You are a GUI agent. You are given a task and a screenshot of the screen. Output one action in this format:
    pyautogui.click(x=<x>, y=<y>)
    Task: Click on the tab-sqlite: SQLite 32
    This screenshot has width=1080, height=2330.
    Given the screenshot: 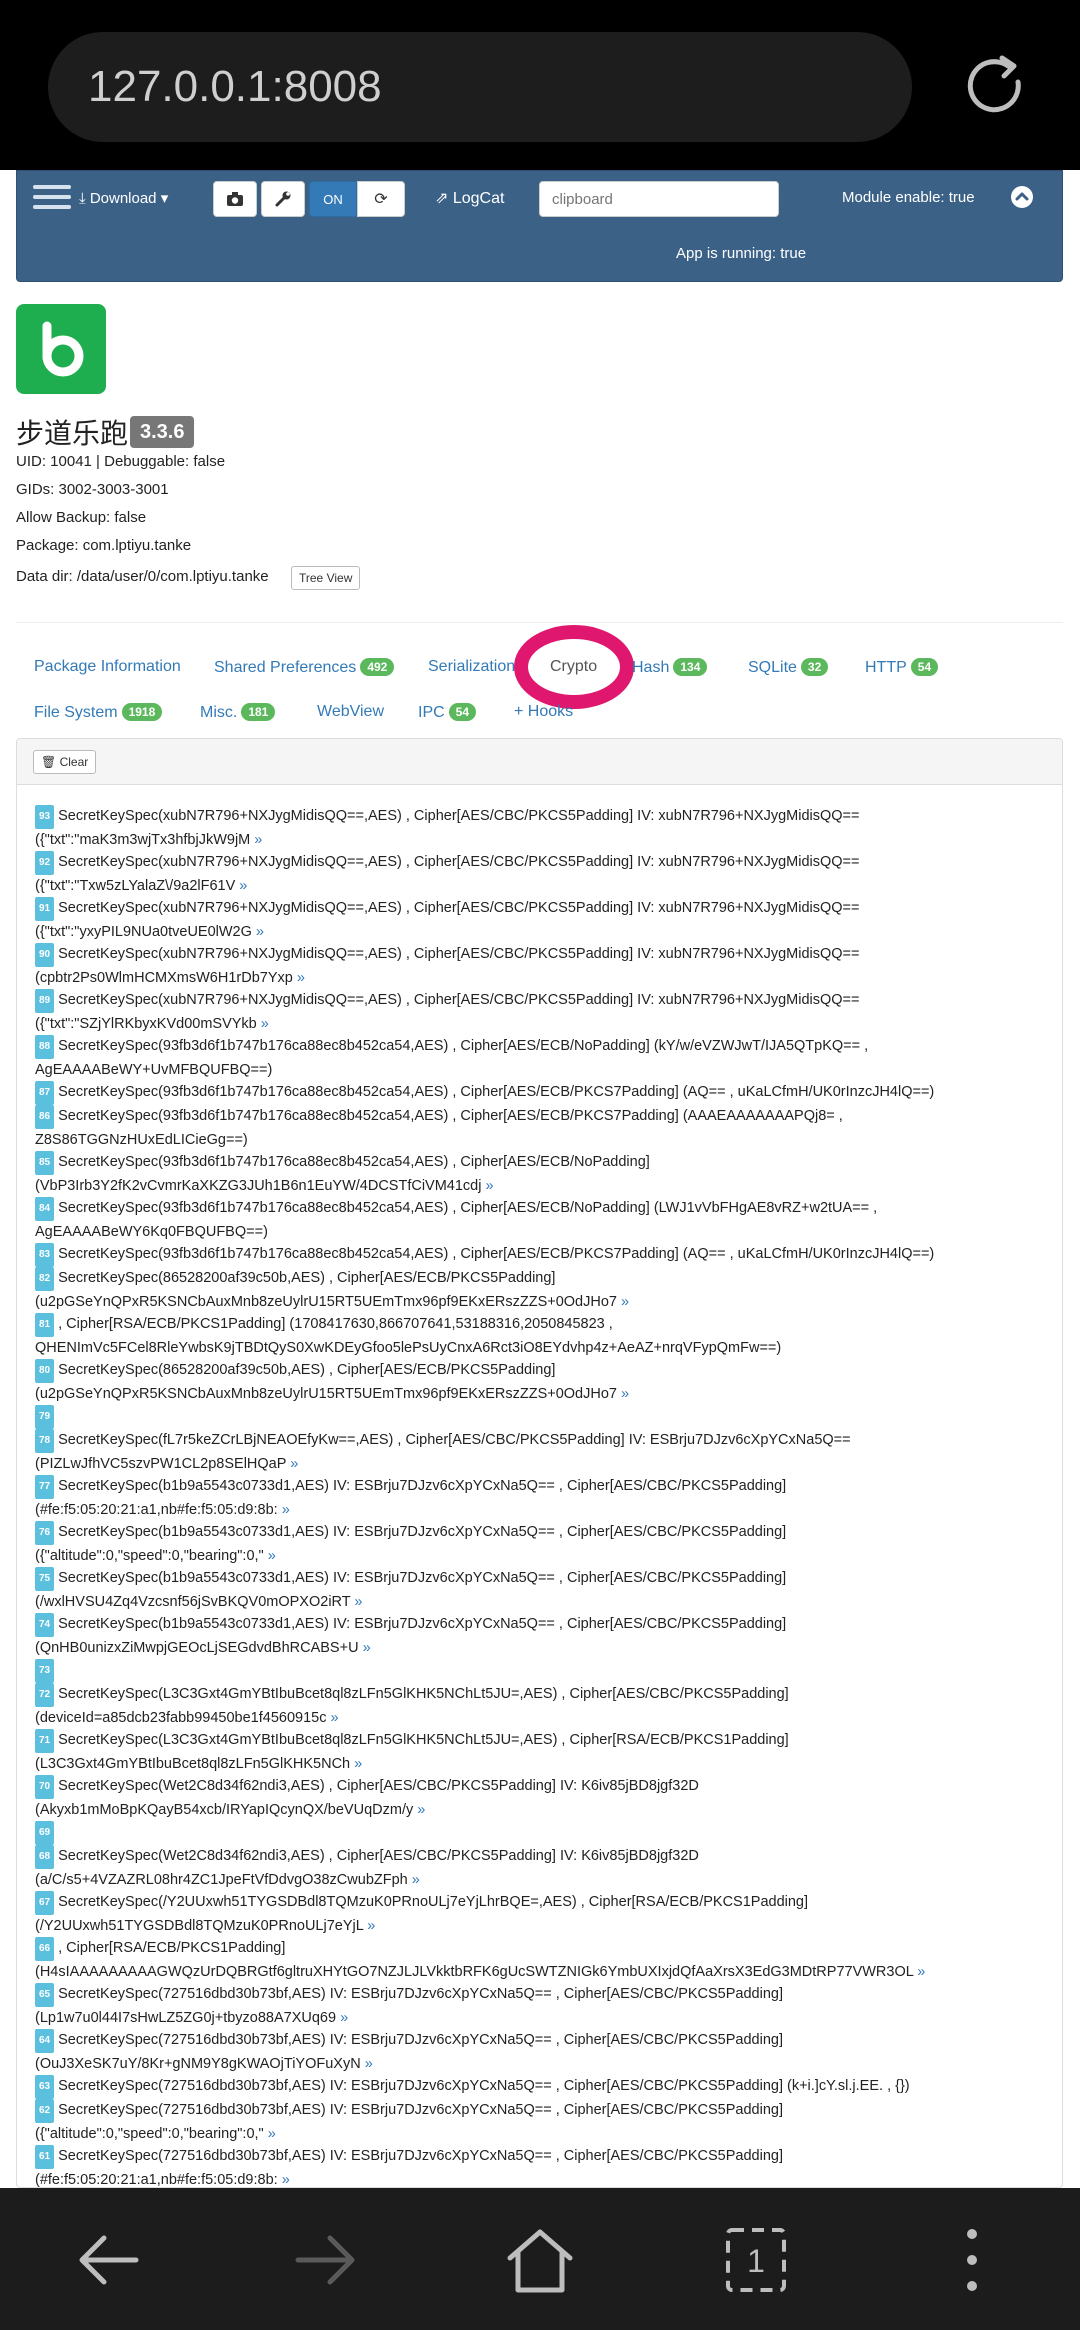 What is the action you would take?
    pyautogui.click(x=788, y=667)
    